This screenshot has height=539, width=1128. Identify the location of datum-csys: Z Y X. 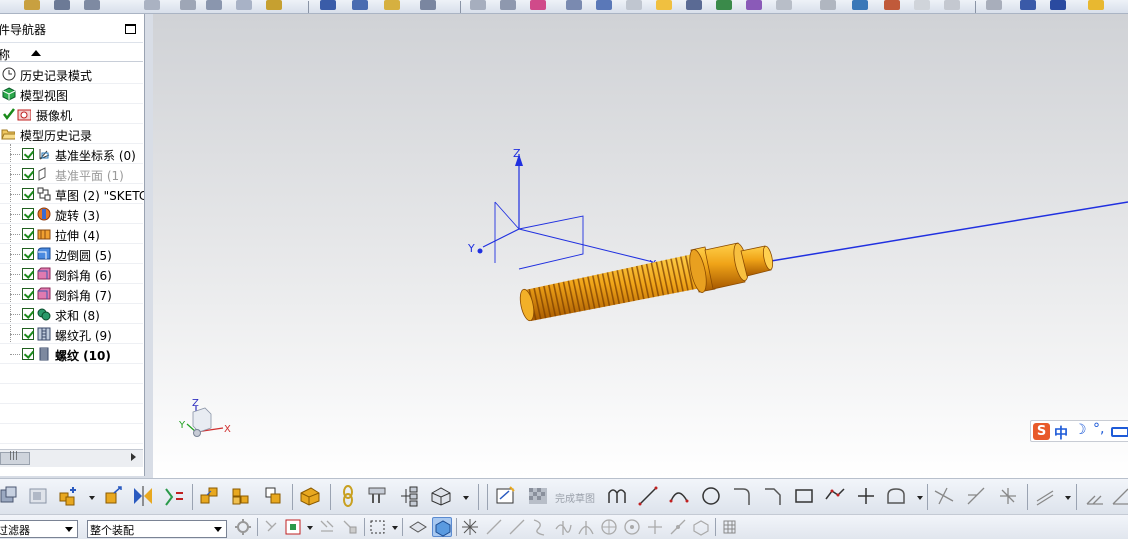
(562, 209).